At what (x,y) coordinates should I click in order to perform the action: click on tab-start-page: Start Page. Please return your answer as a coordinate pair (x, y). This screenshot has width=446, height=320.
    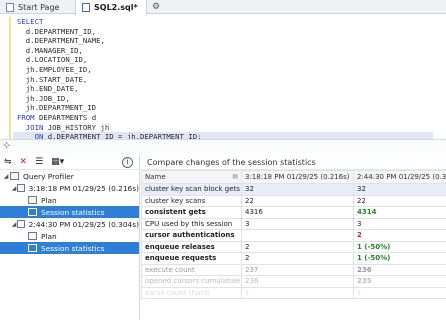
    Looking at the image, I should click on (37, 7).